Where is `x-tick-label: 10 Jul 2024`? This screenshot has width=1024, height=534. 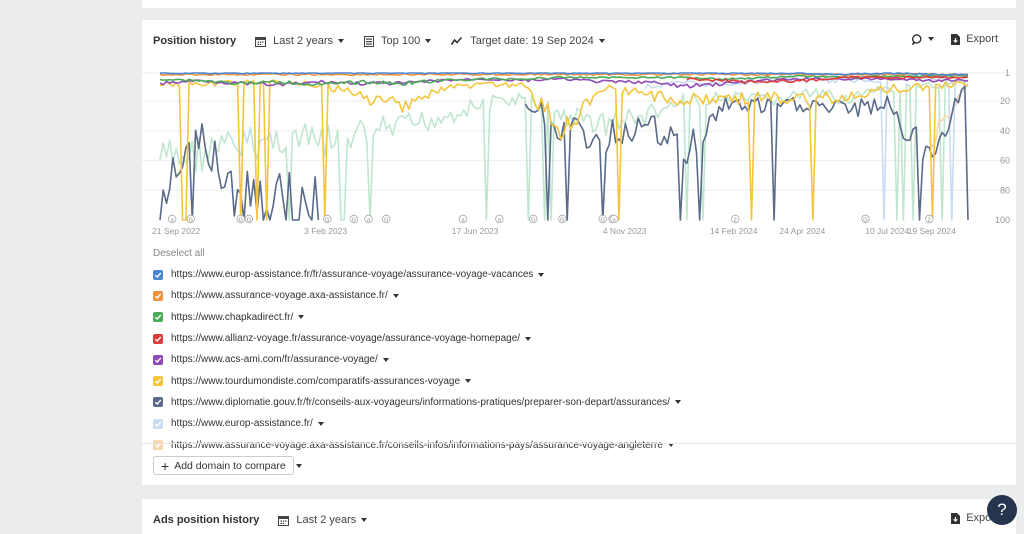 x-tick-label: 10 Jul 2024 is located at coordinates (887, 231).